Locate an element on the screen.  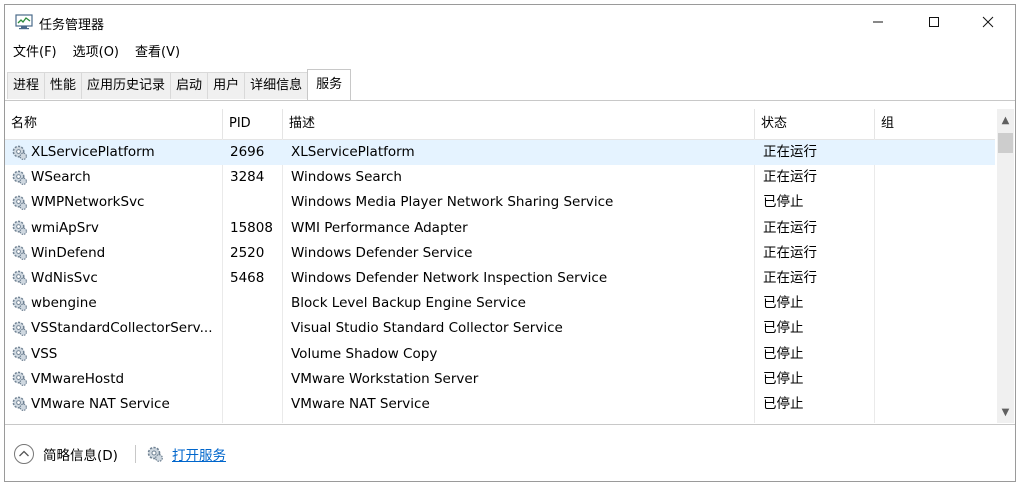
column-header-name: 名称 is located at coordinates (114, 124).